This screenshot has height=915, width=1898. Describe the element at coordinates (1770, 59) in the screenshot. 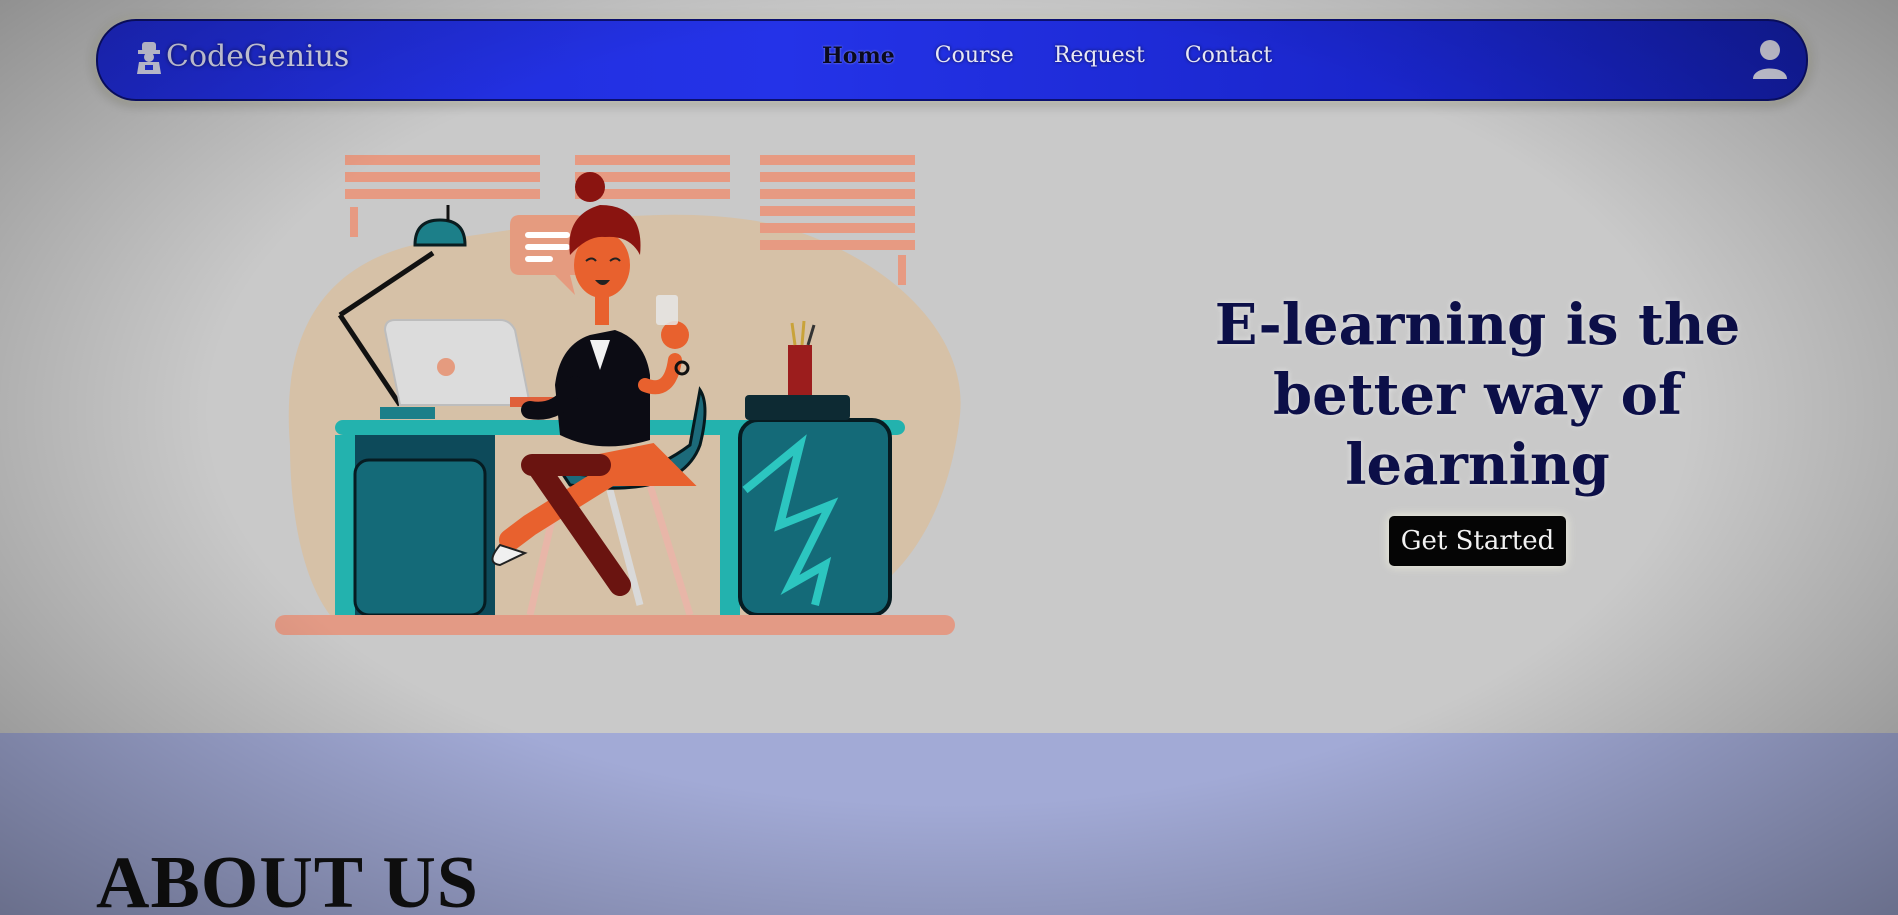

I see `user-icon` at that location.